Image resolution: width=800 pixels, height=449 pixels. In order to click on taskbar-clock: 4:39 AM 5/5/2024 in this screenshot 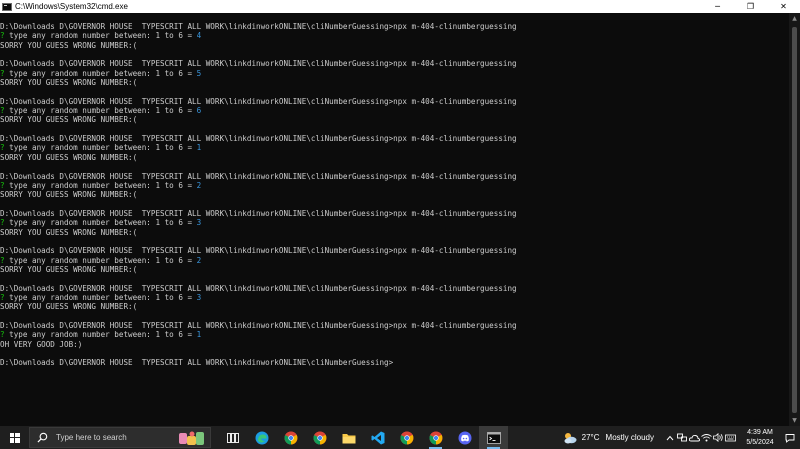, I will do `click(760, 438)`.